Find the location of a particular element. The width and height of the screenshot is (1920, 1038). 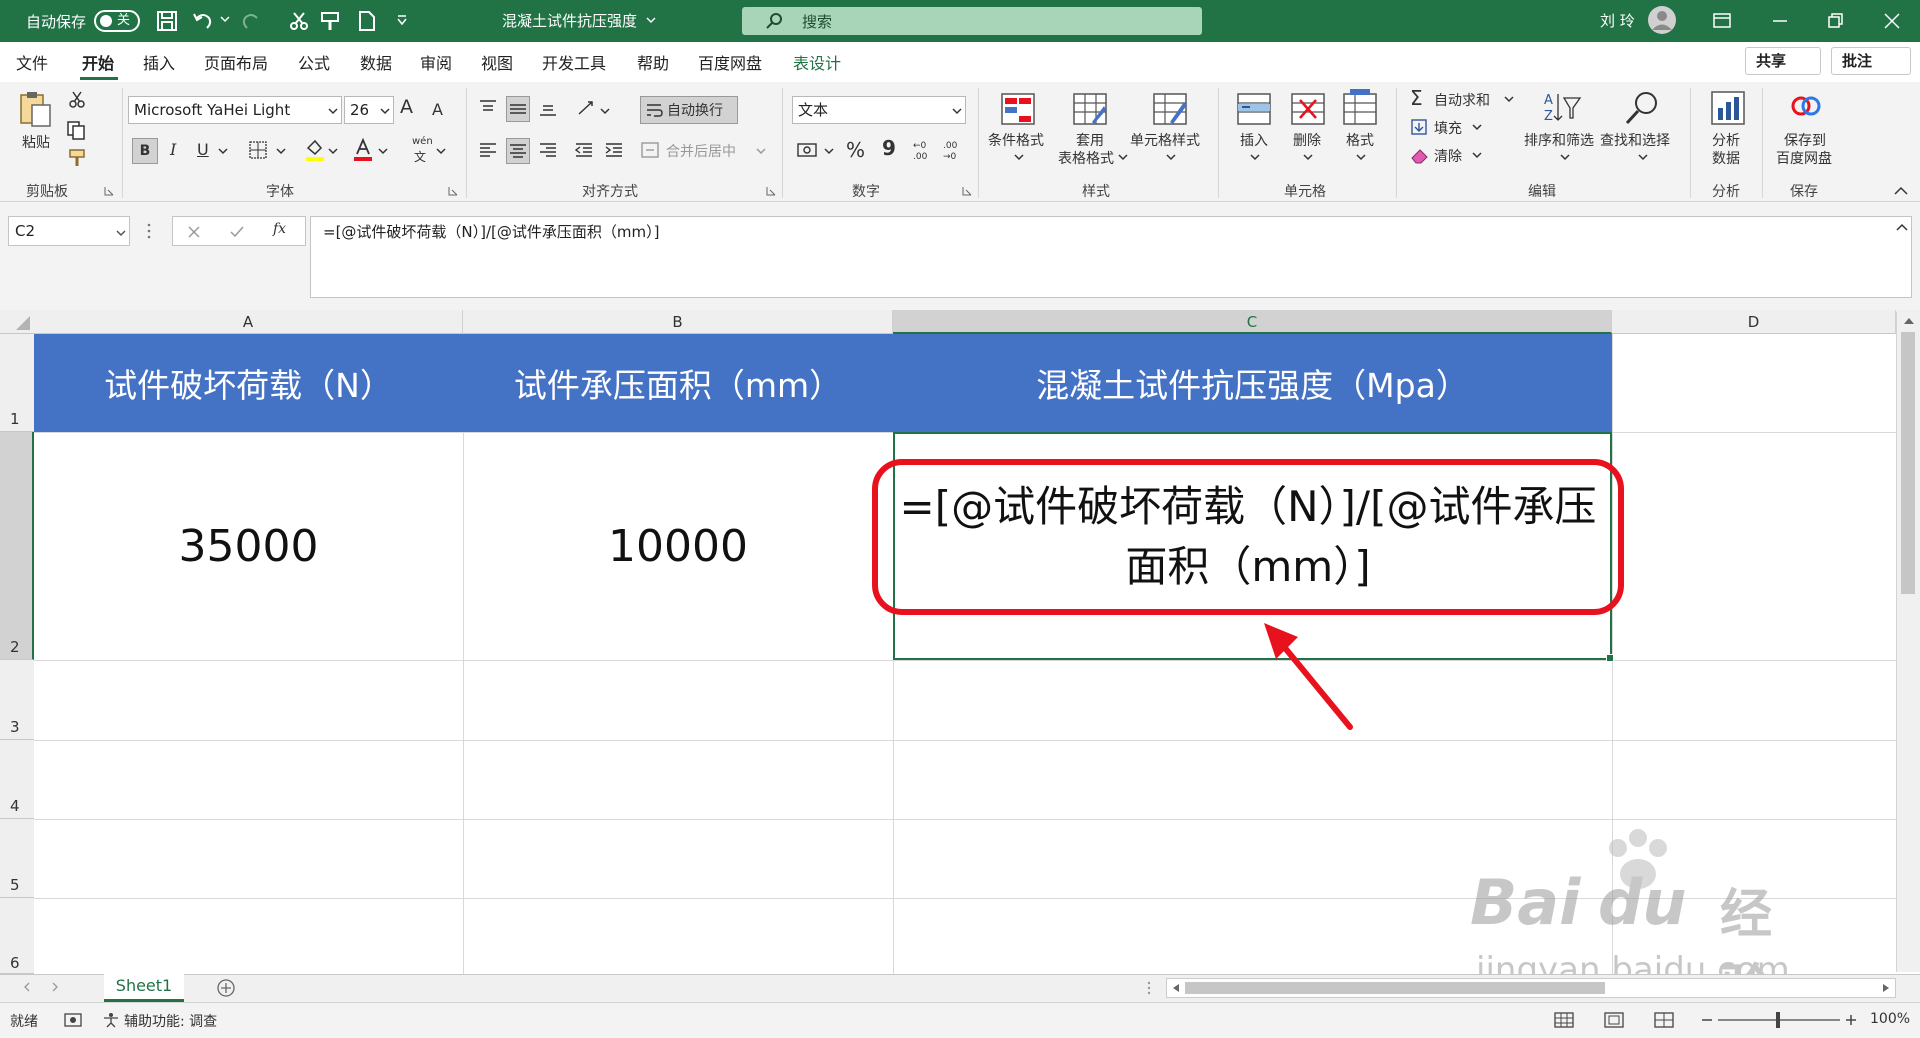

sort-filter-label: 排序和筛选 is located at coordinates (1559, 140).